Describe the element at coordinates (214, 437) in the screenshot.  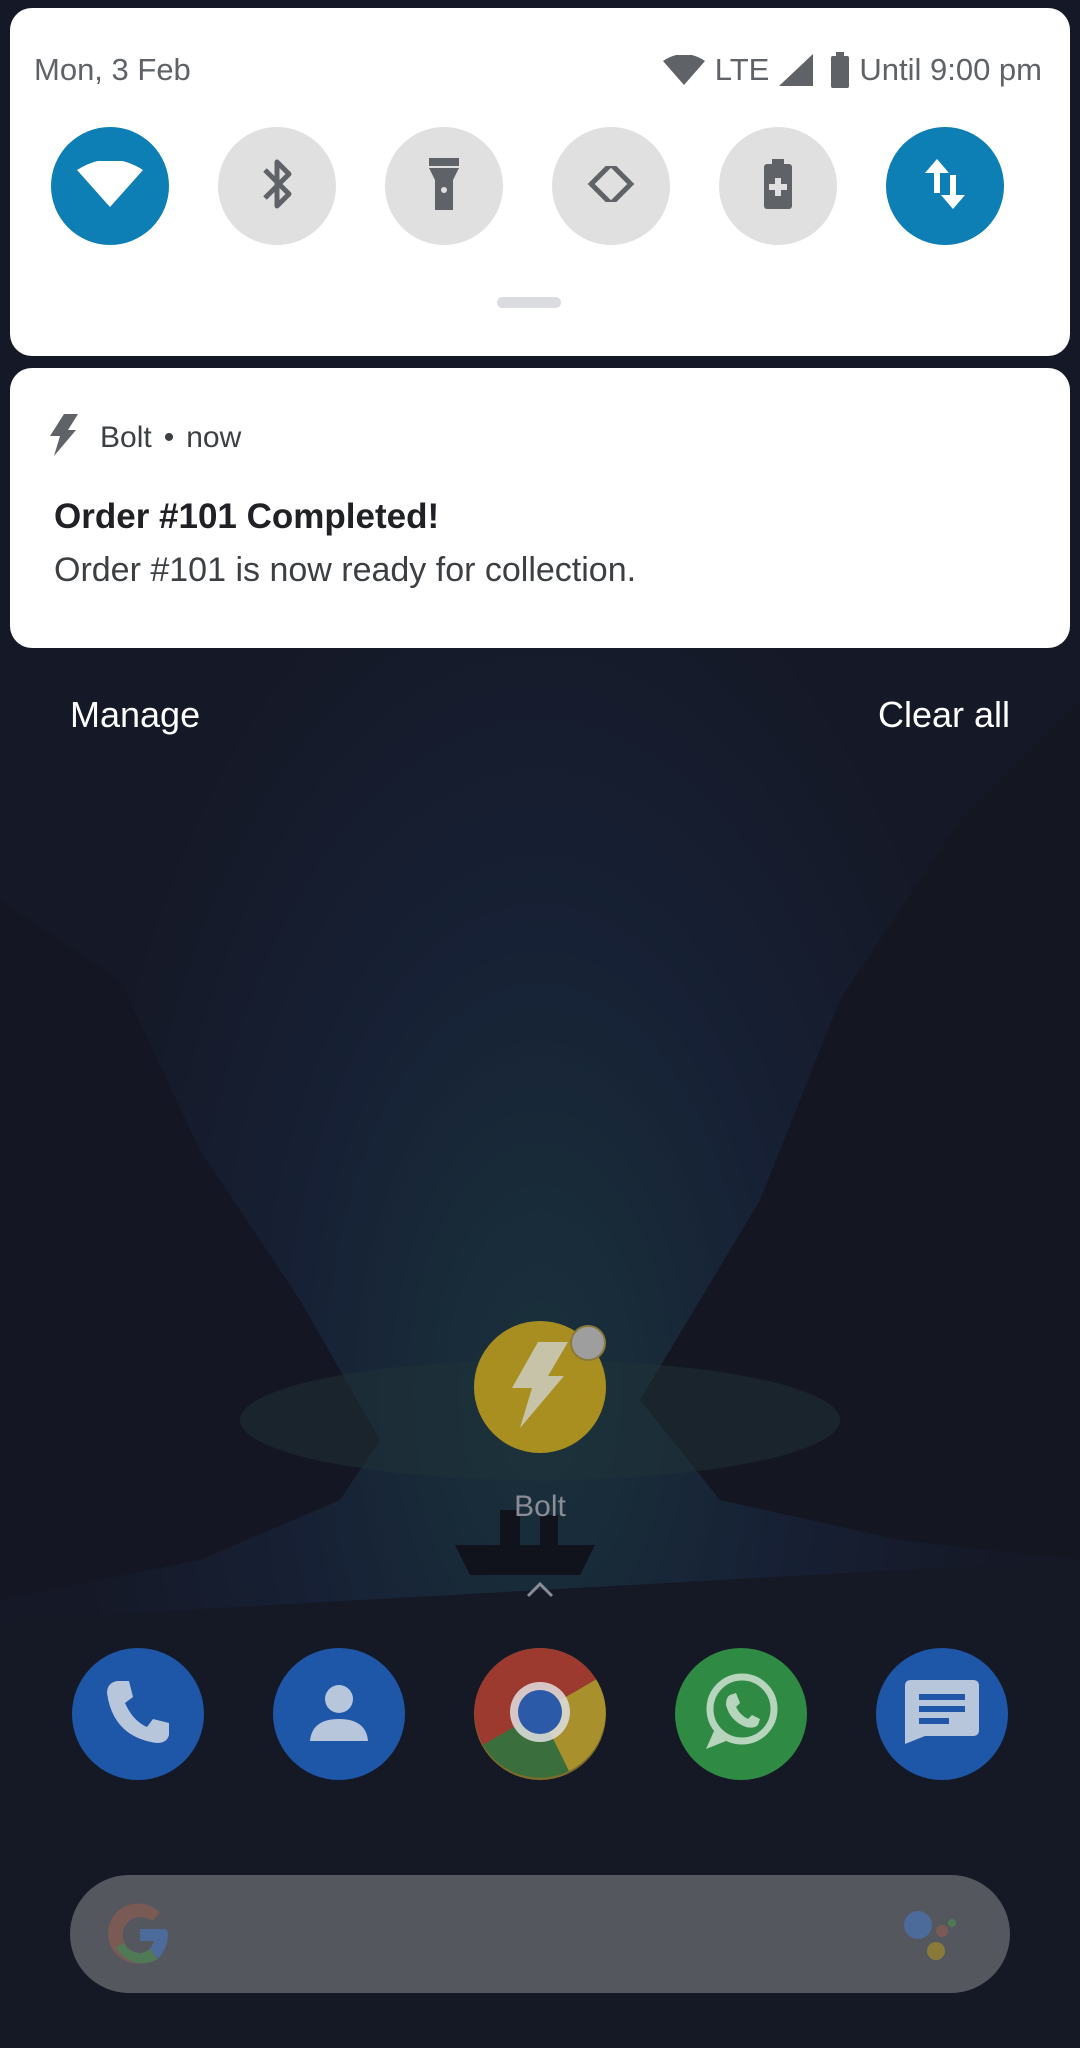
I see `notification-time: now` at that location.